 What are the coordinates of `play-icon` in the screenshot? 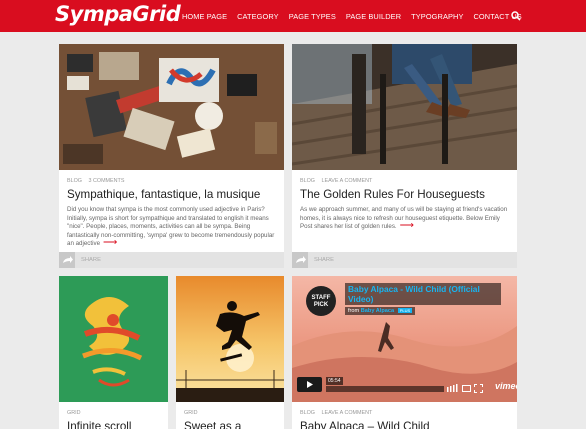 It's located at (310, 384).